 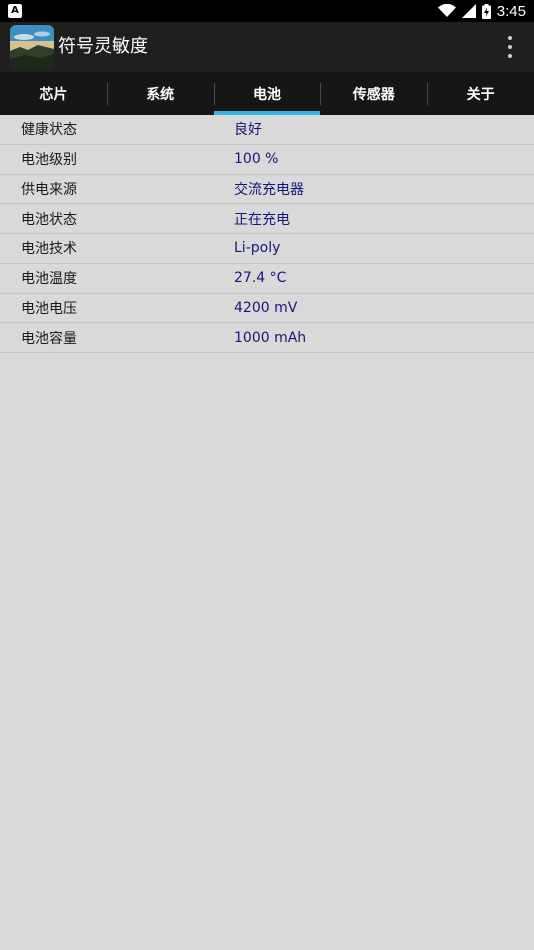 What do you see at coordinates (49, 219) in the screenshot?
I see `info-label: 电池状态` at bounding box center [49, 219].